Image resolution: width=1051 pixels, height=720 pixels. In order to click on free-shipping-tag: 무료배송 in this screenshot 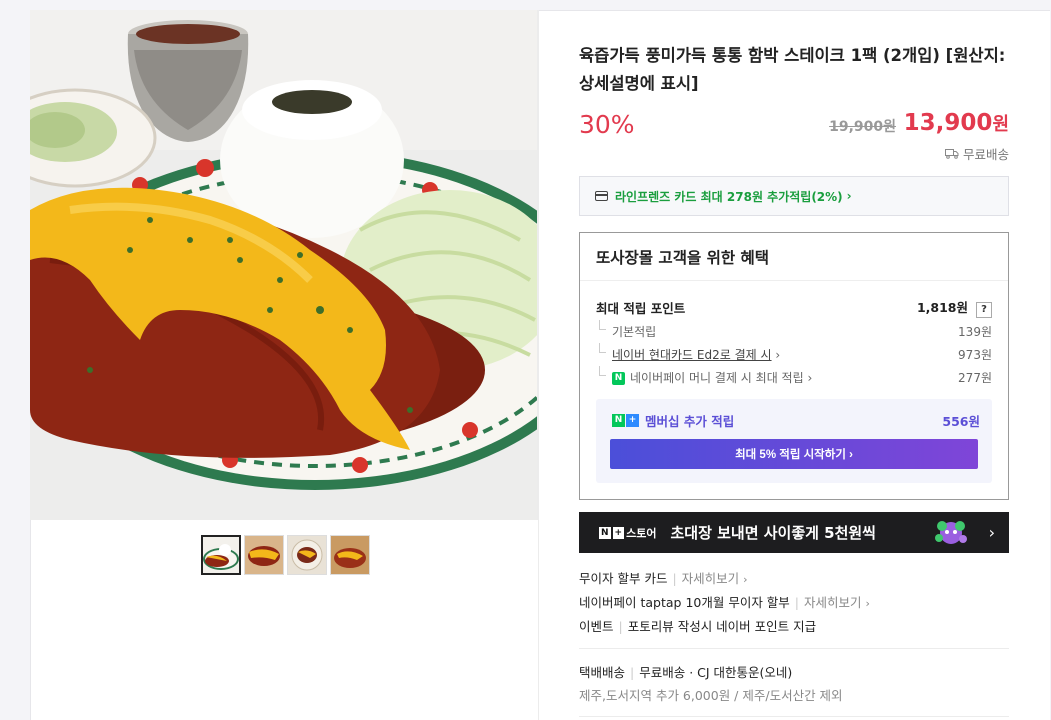, I will do `click(976, 153)`.